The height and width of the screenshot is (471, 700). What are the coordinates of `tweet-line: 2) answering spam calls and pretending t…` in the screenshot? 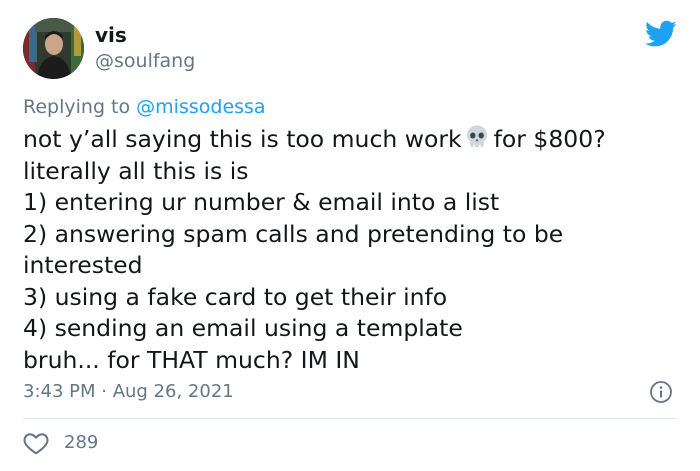 It's located at (293, 233).